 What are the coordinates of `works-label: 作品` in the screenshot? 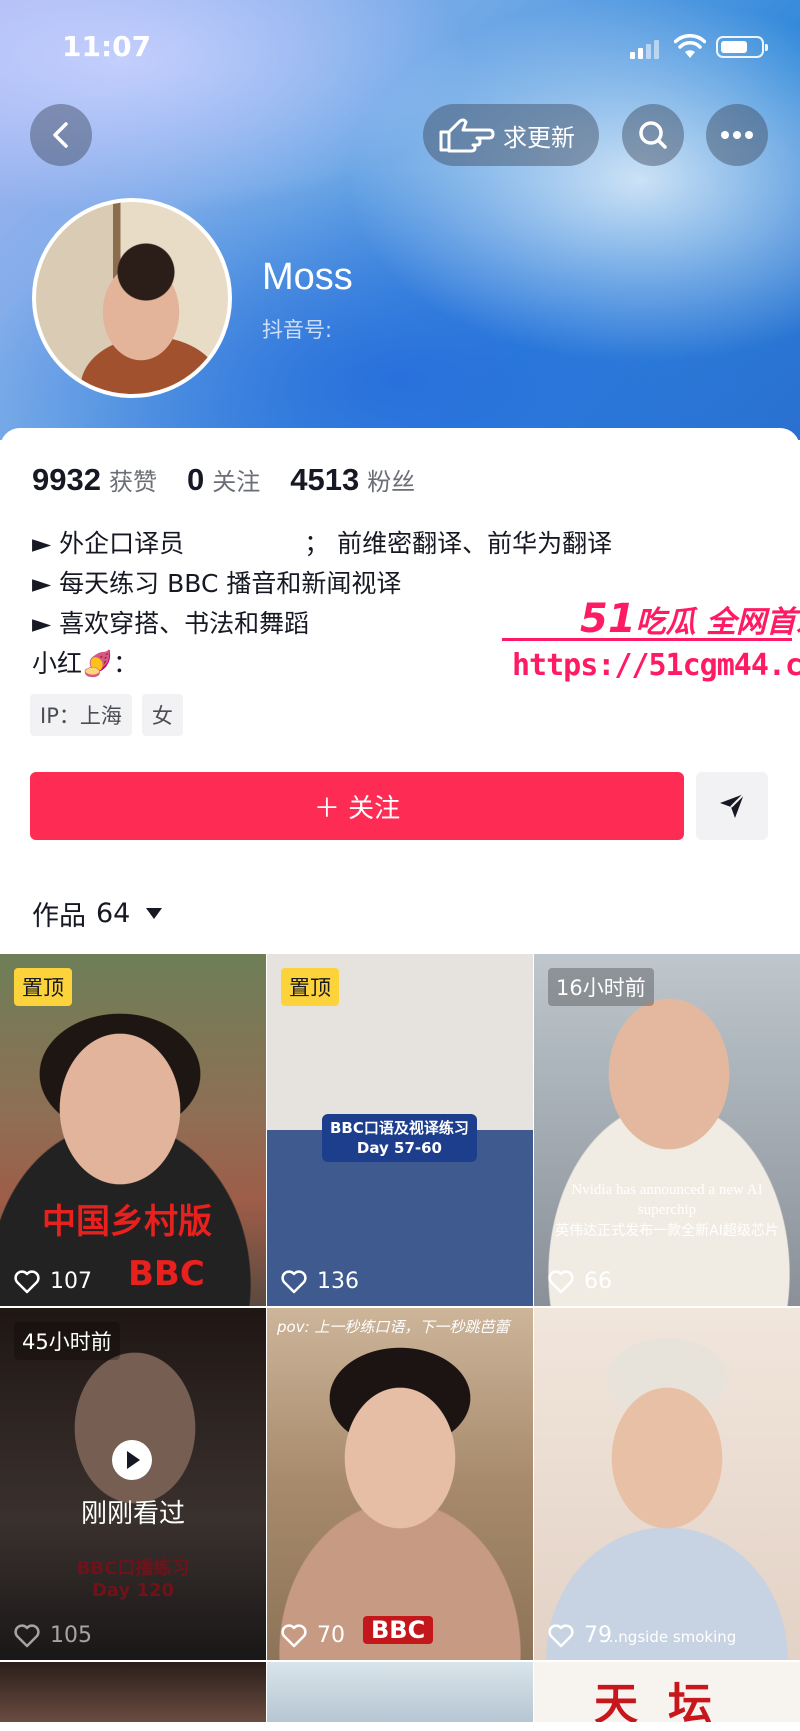 It's located at (59, 916).